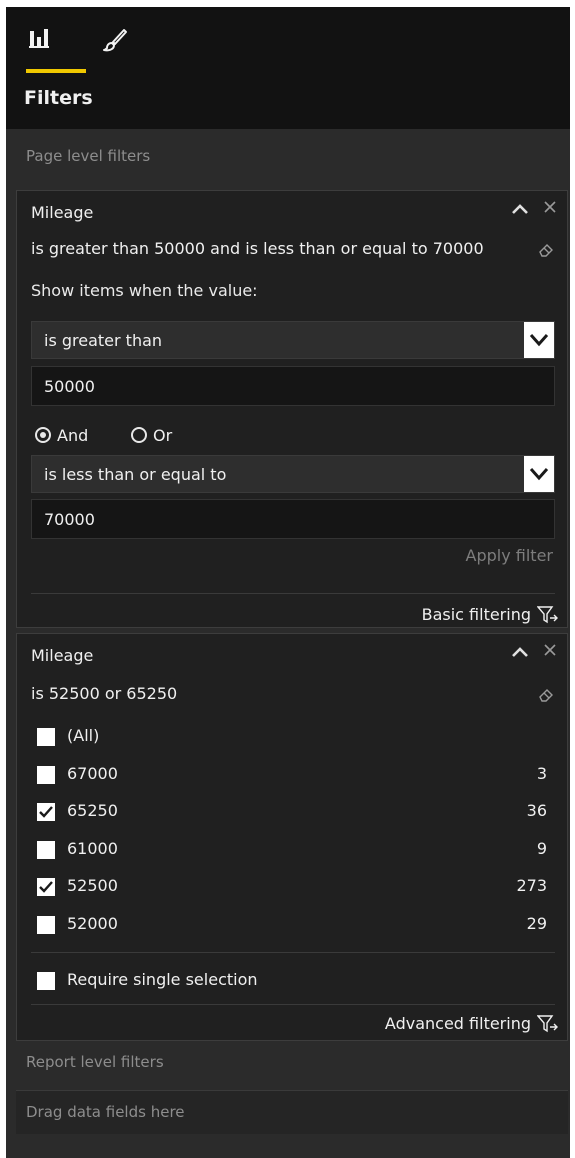  Describe the element at coordinates (536, 923) in the screenshot. I see `item-count: 29` at that location.